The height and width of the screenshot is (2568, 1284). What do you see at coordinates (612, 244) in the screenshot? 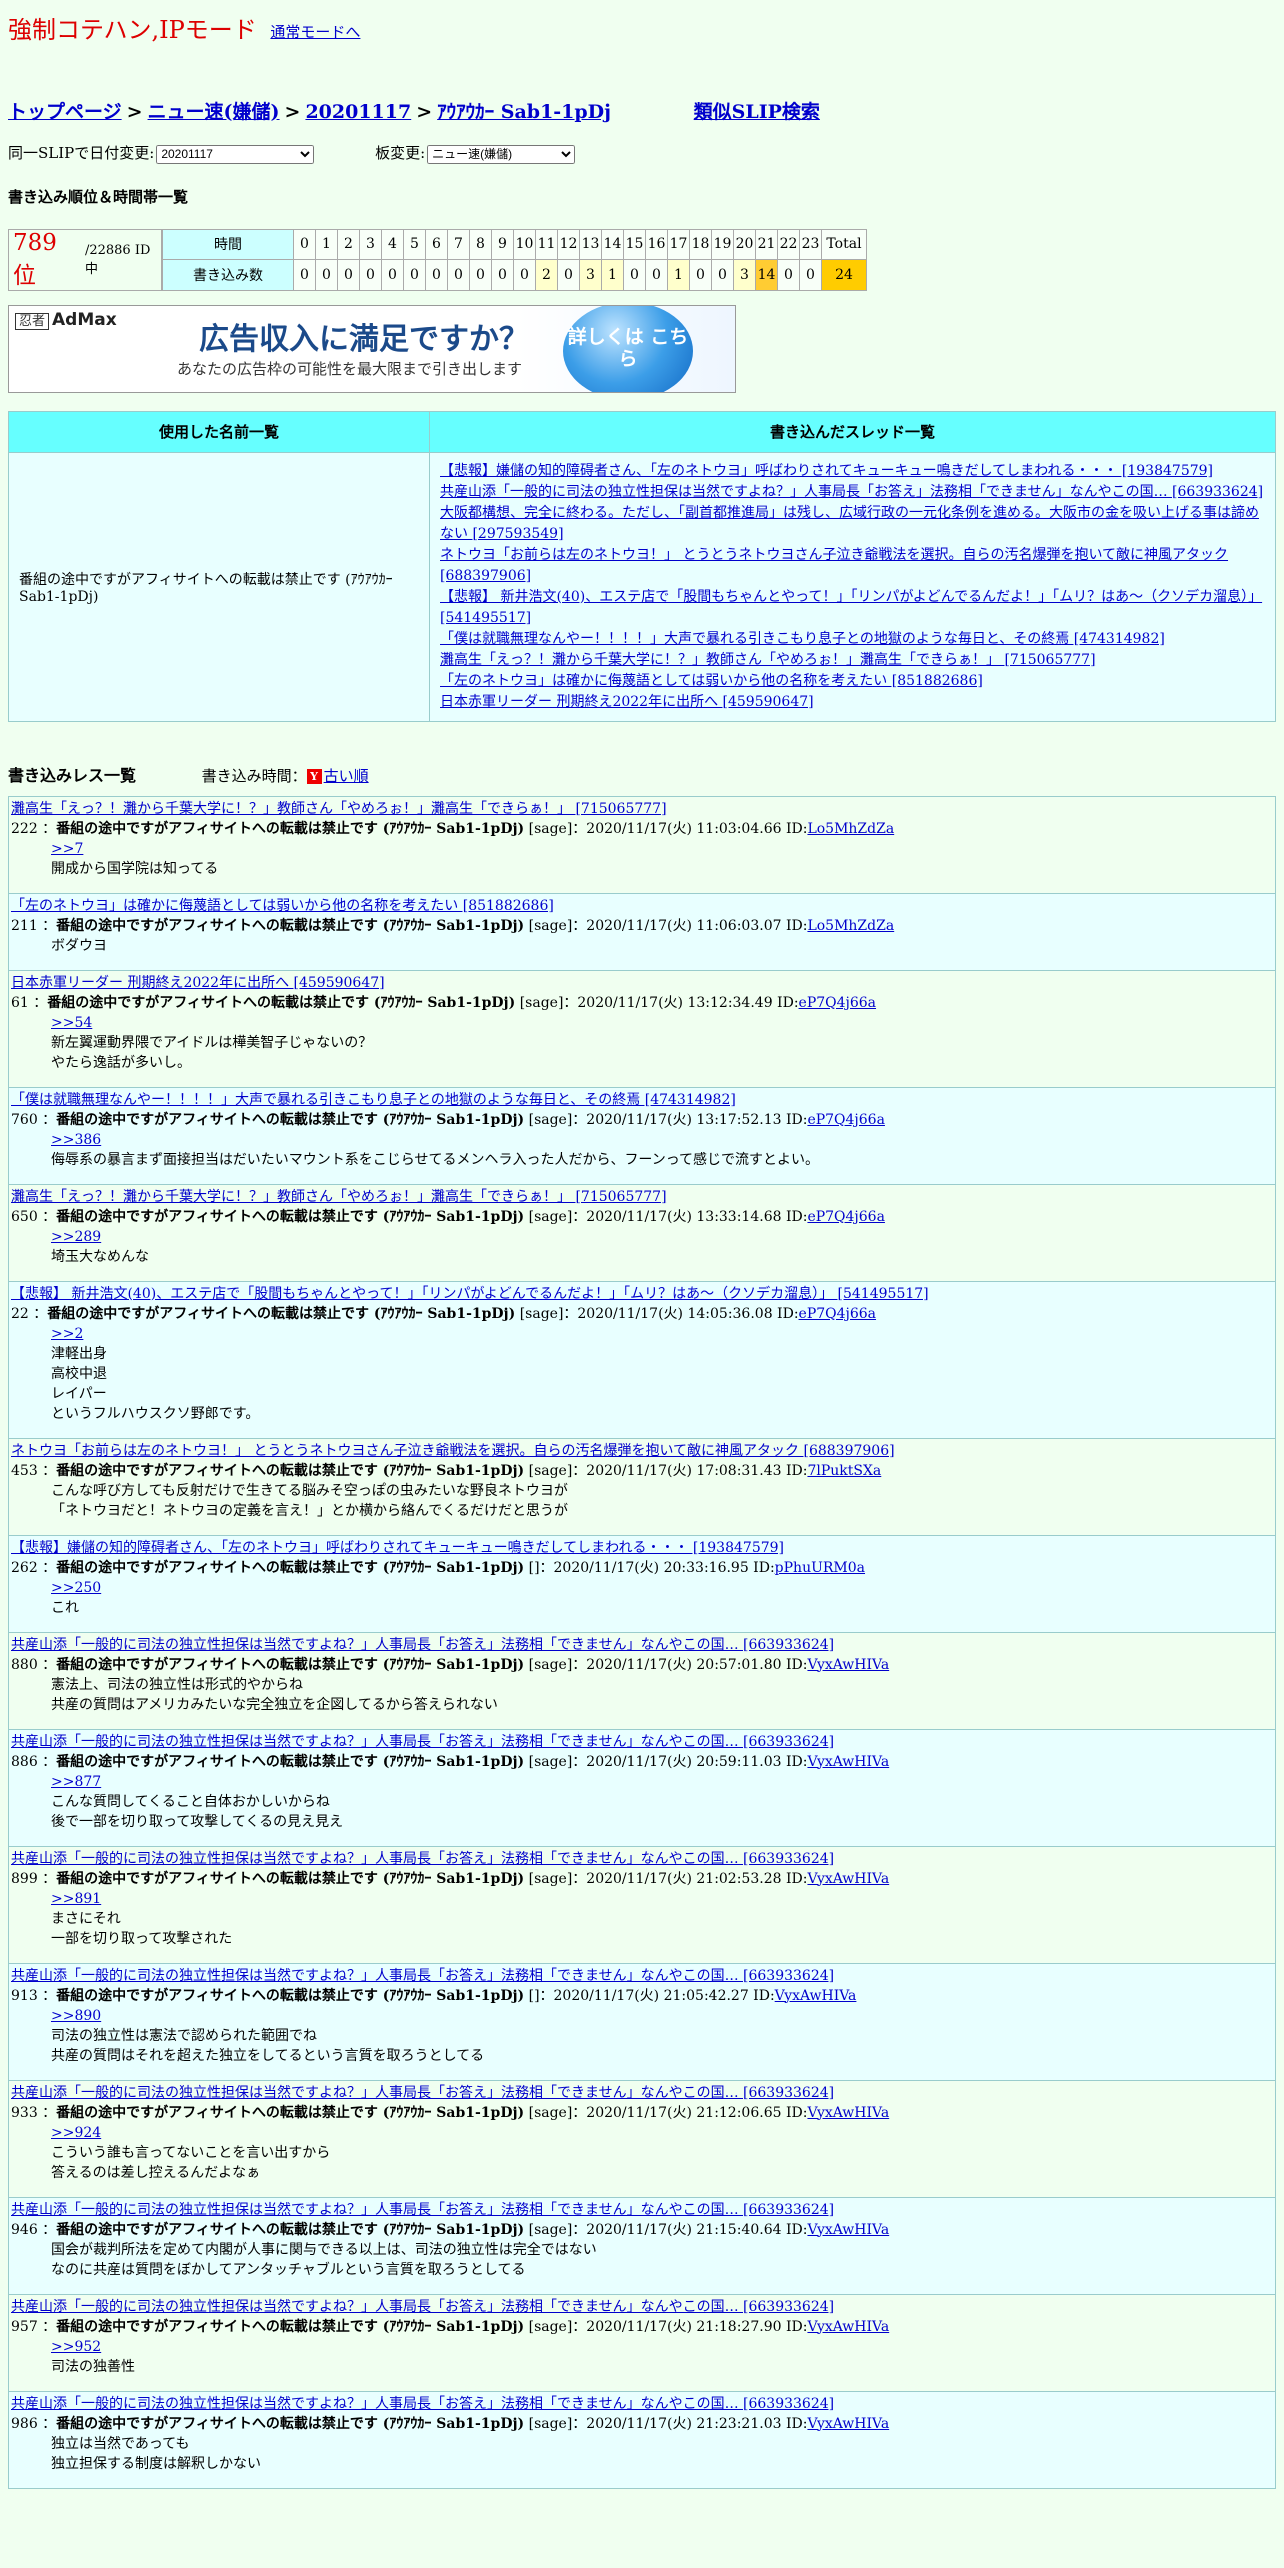
I see `hour-cell: 14` at bounding box center [612, 244].